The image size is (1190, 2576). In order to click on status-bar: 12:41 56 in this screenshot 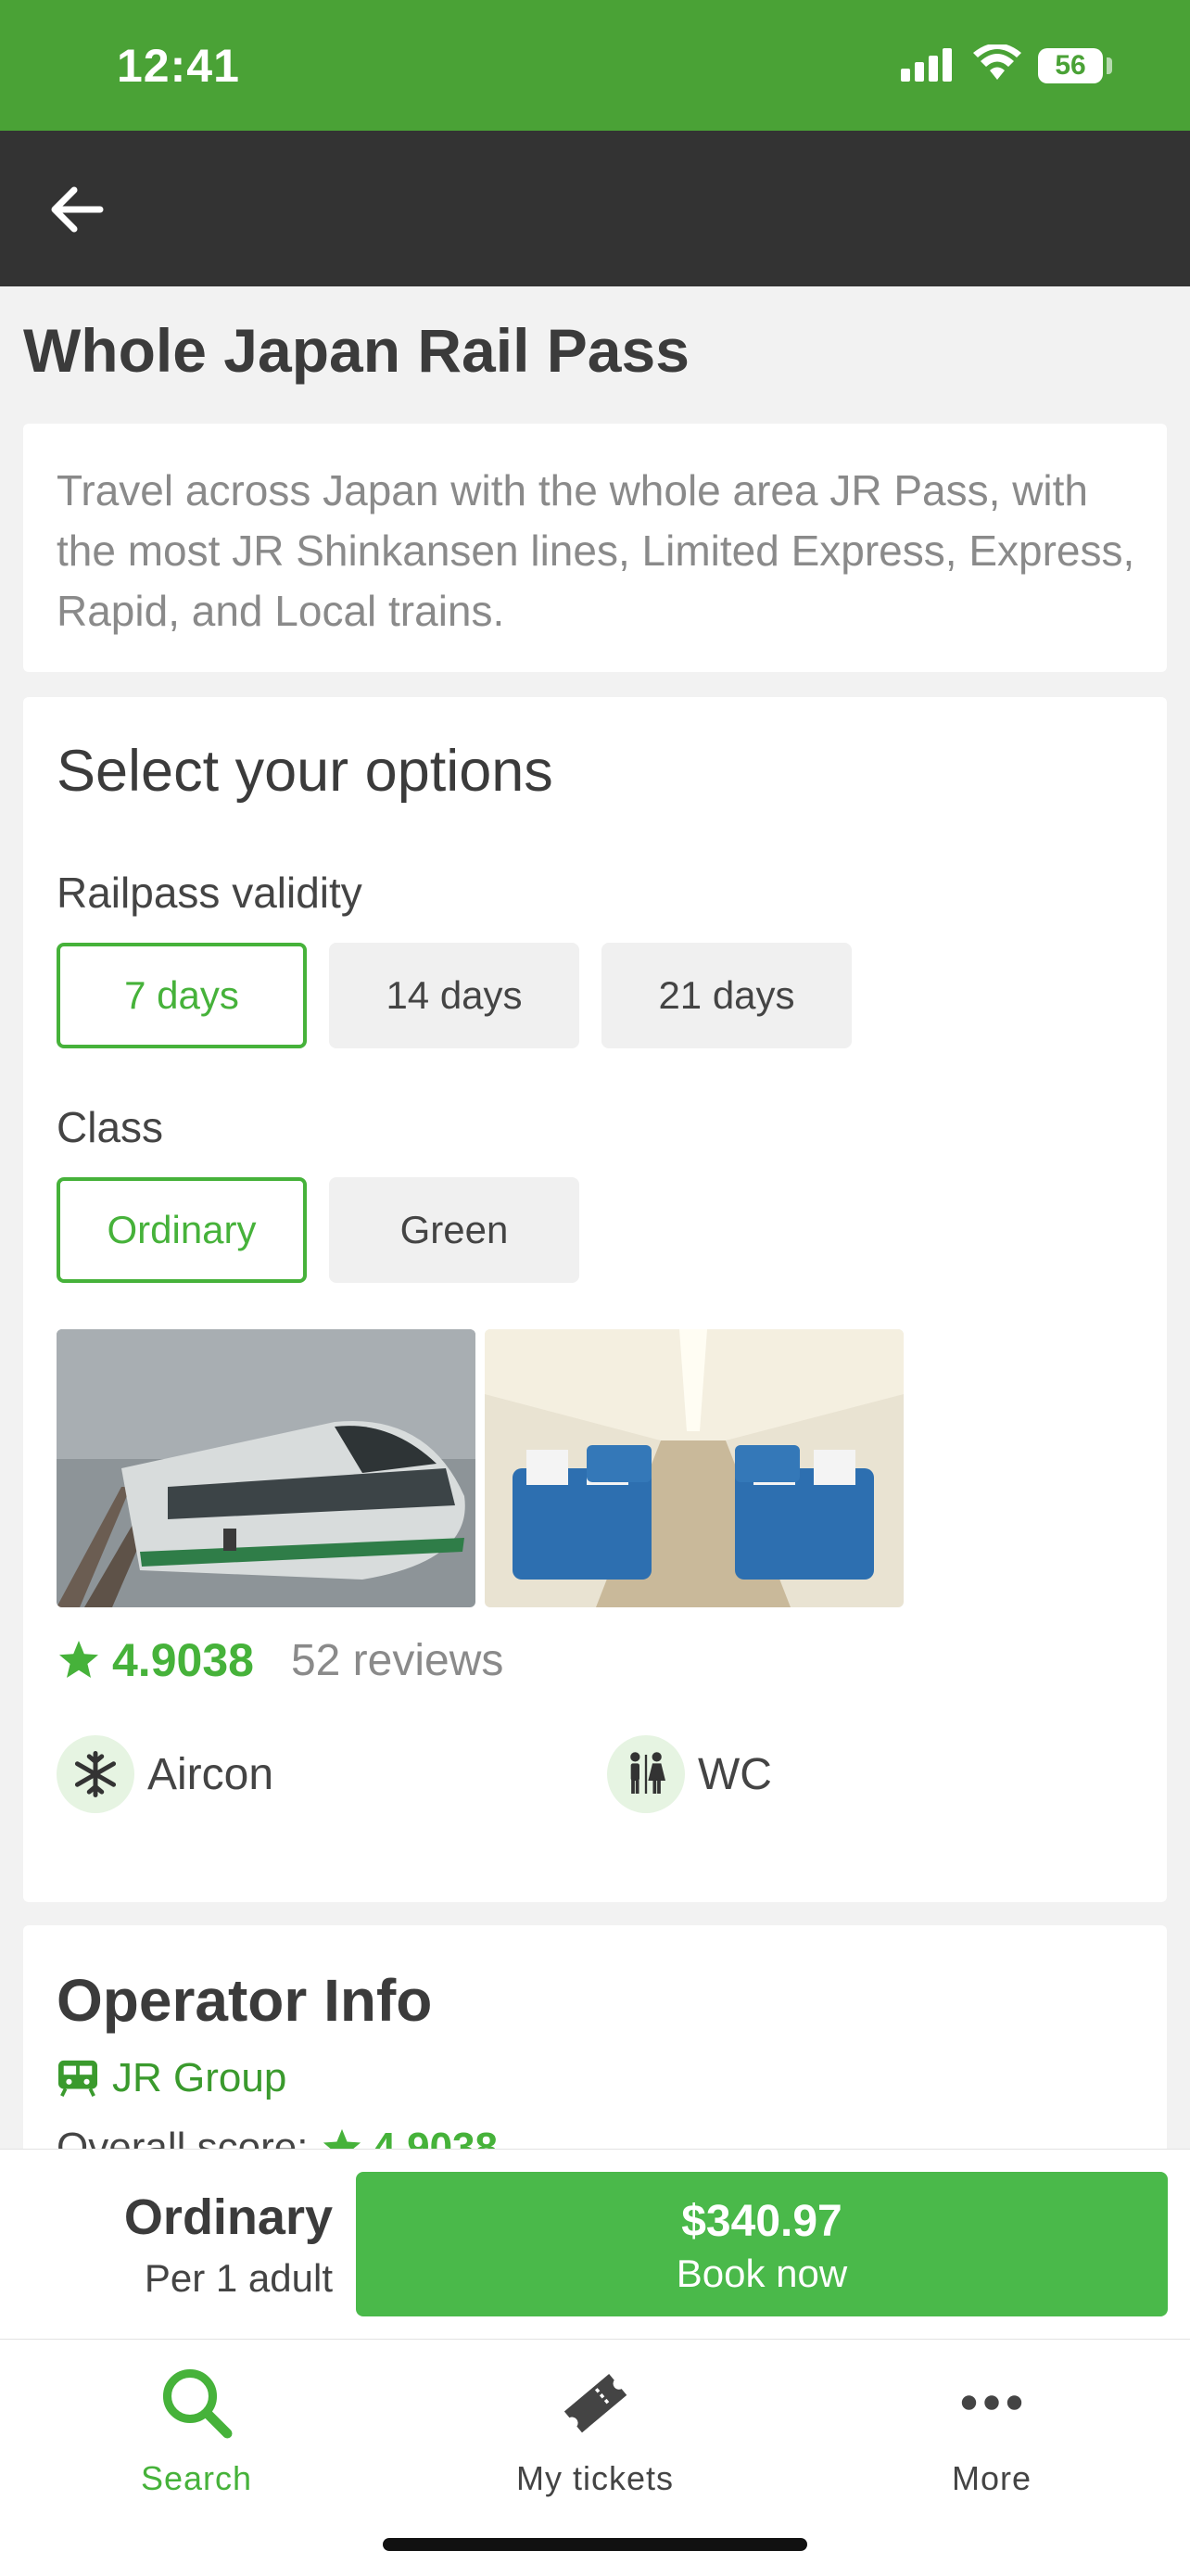, I will do `click(595, 65)`.